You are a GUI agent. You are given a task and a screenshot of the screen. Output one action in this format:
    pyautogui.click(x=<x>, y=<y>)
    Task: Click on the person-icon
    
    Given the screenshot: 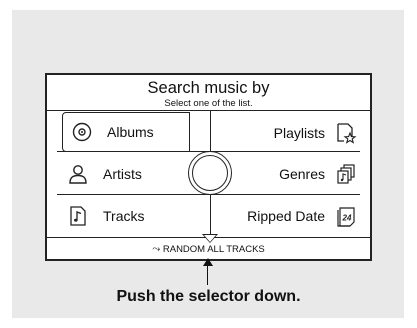 What is the action you would take?
    pyautogui.click(x=78, y=174)
    